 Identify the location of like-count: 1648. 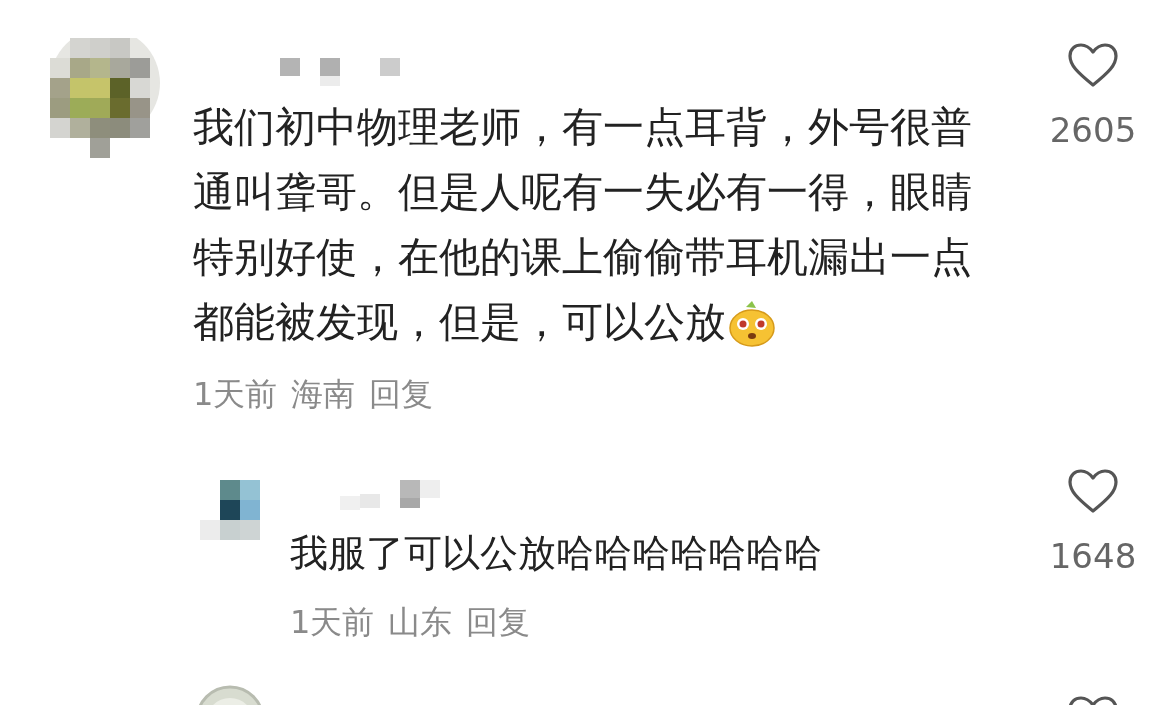
(1093, 556).